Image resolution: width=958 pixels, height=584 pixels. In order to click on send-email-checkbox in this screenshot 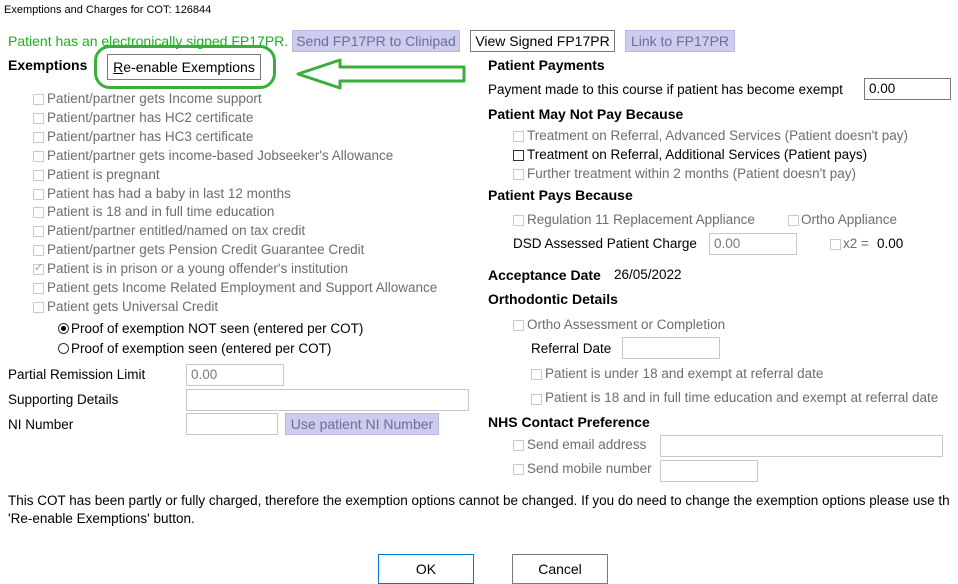, I will do `click(518, 445)`.